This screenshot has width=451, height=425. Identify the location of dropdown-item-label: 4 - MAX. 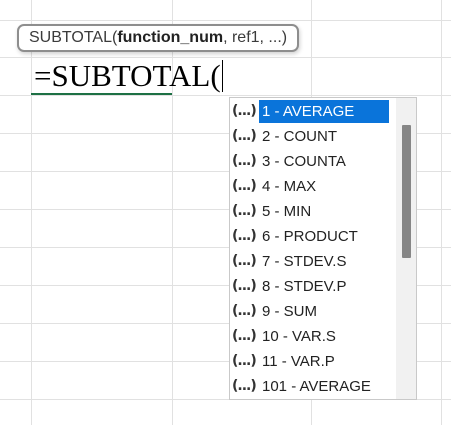
(289, 186).